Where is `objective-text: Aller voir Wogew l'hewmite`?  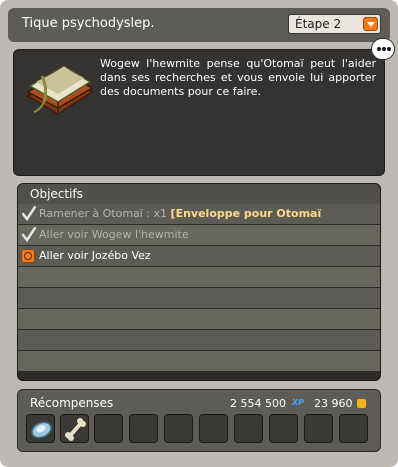 objective-text: Aller voir Wogew l'hewmite is located at coordinates (114, 234).